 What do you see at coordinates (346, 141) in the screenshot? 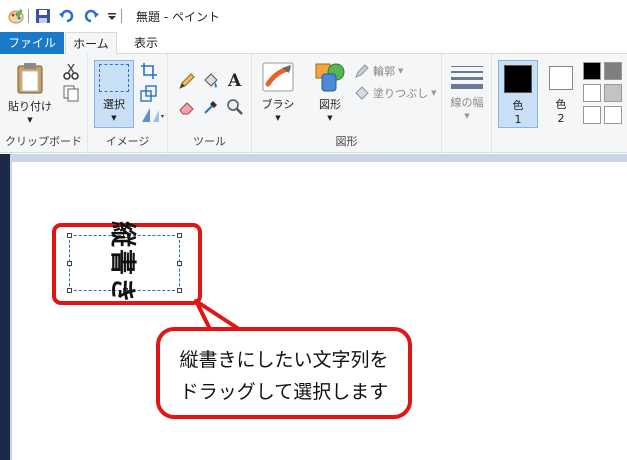
I see `shapes-group-label: 図形` at bounding box center [346, 141].